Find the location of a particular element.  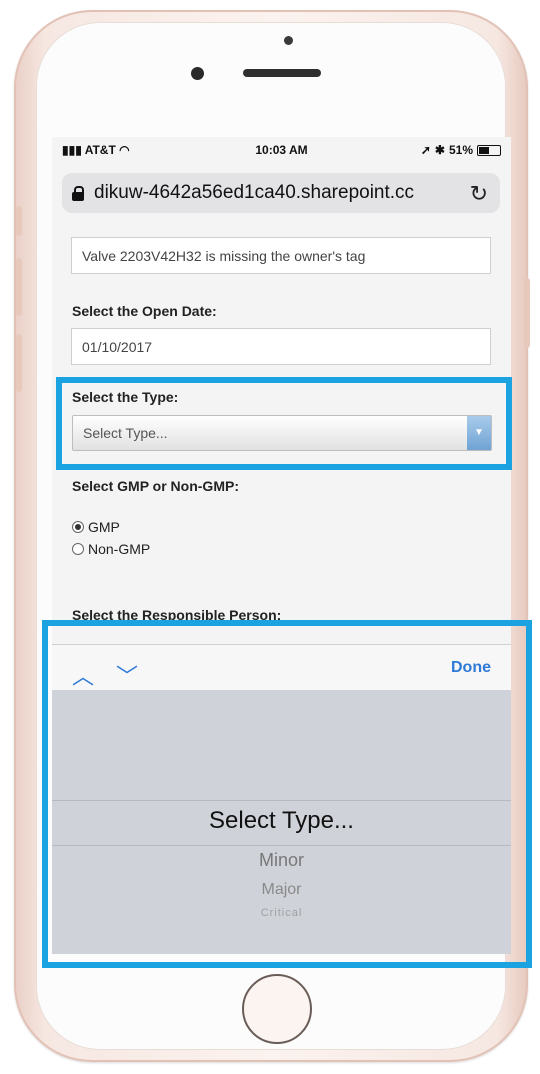

battery-icon is located at coordinates (489, 150).